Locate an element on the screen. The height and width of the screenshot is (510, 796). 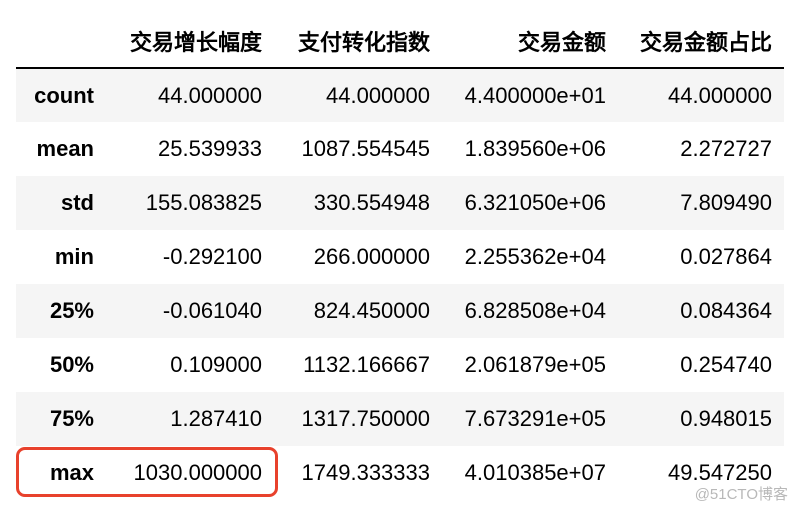
index-header is located at coordinates (55, 41).